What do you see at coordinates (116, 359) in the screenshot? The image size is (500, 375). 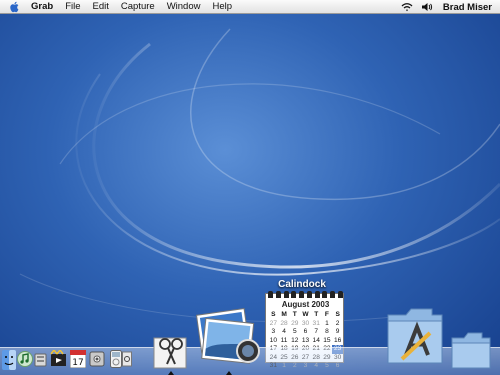 I see `ipod-icon` at bounding box center [116, 359].